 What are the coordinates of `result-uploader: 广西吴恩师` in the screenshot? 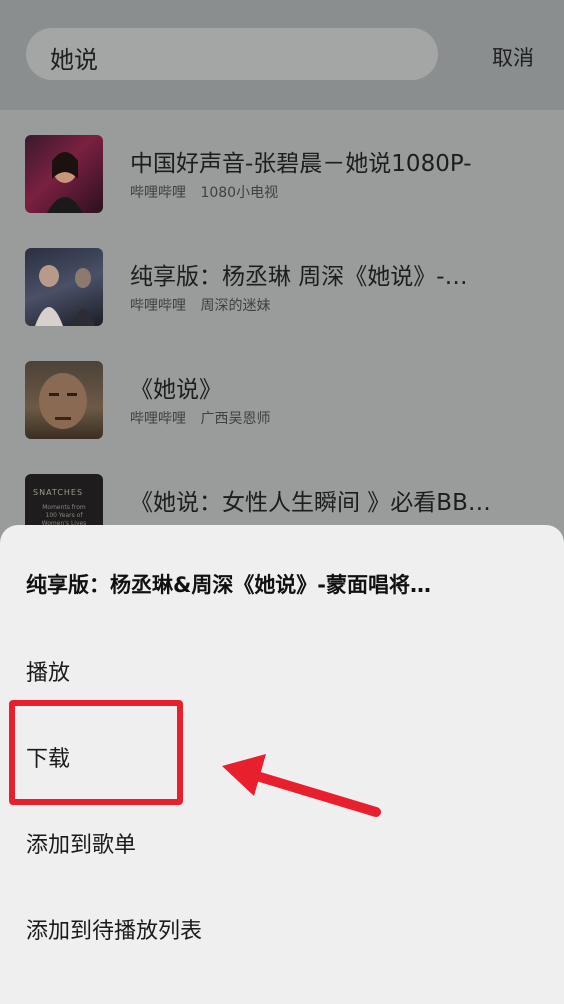 It's located at (235, 419).